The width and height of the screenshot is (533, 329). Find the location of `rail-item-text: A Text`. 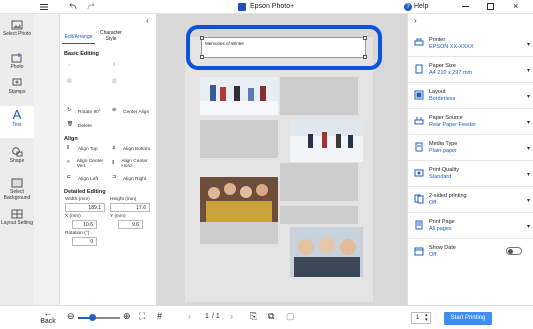

rail-item-text: A Text is located at coordinates (17, 122).